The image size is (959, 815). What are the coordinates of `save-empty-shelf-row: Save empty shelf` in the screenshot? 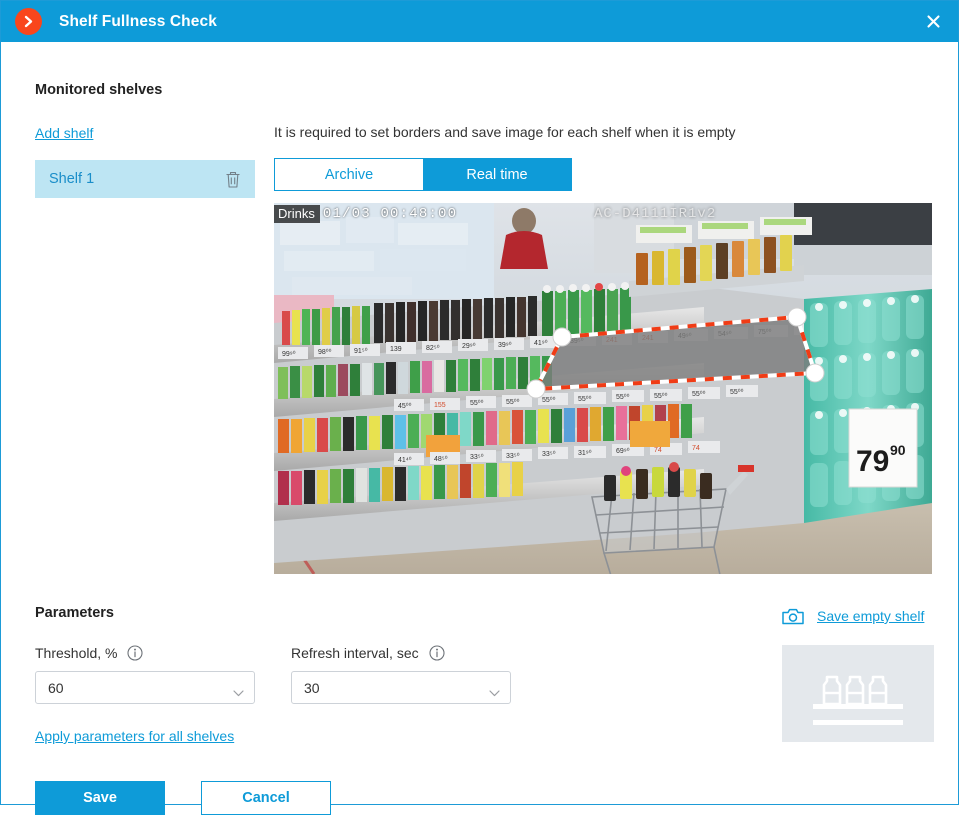 It's located at (858, 616).